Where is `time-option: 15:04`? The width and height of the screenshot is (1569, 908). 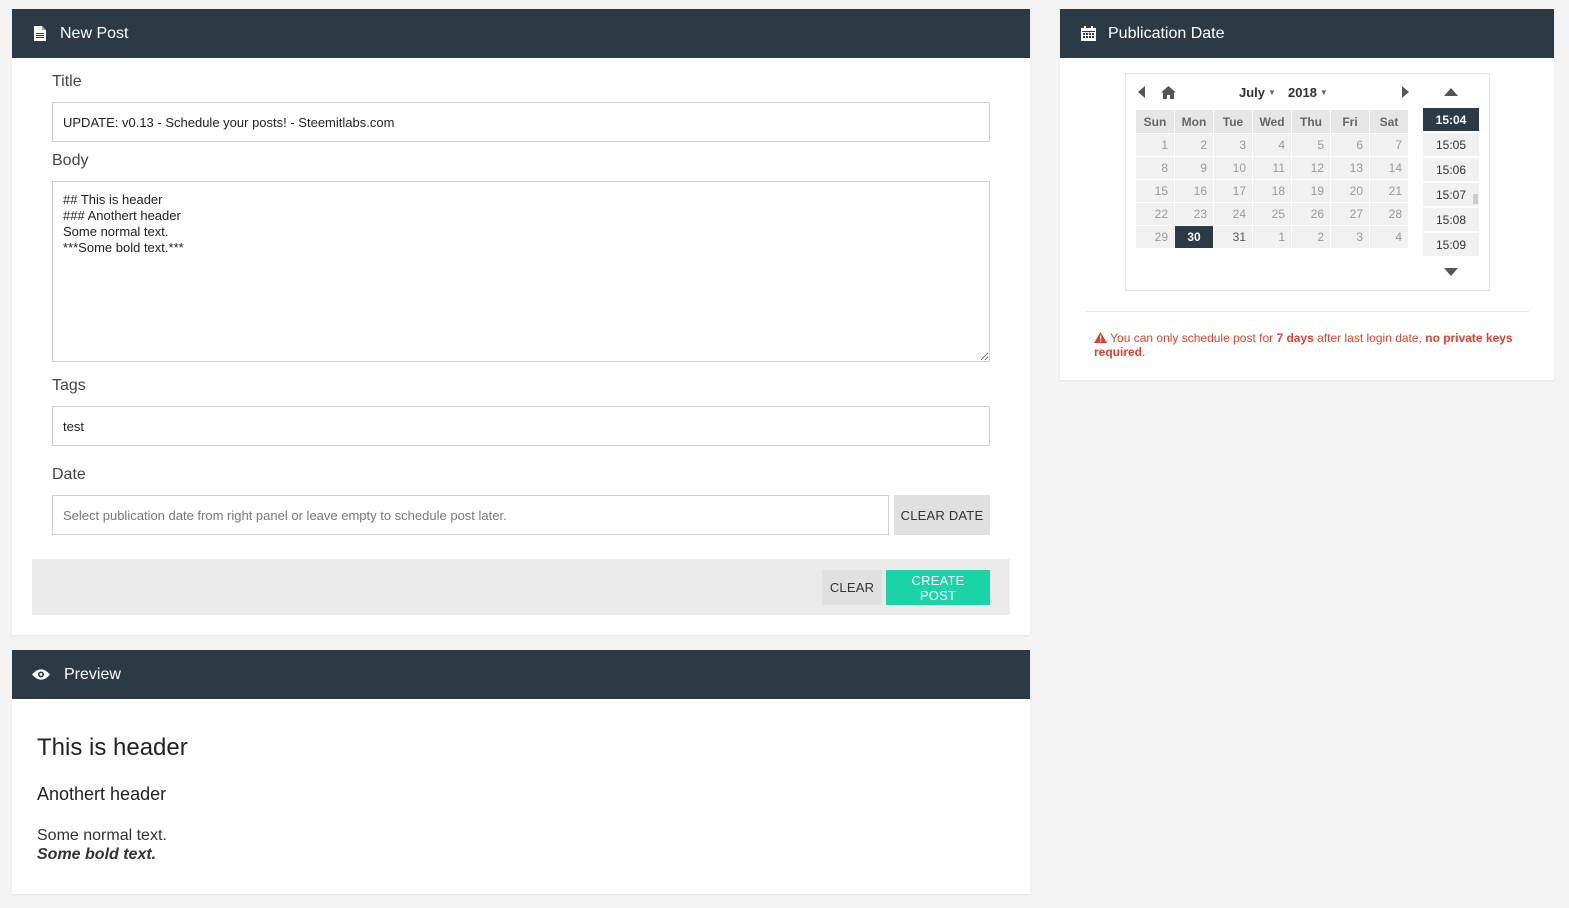 time-option: 15:04 is located at coordinates (1451, 119).